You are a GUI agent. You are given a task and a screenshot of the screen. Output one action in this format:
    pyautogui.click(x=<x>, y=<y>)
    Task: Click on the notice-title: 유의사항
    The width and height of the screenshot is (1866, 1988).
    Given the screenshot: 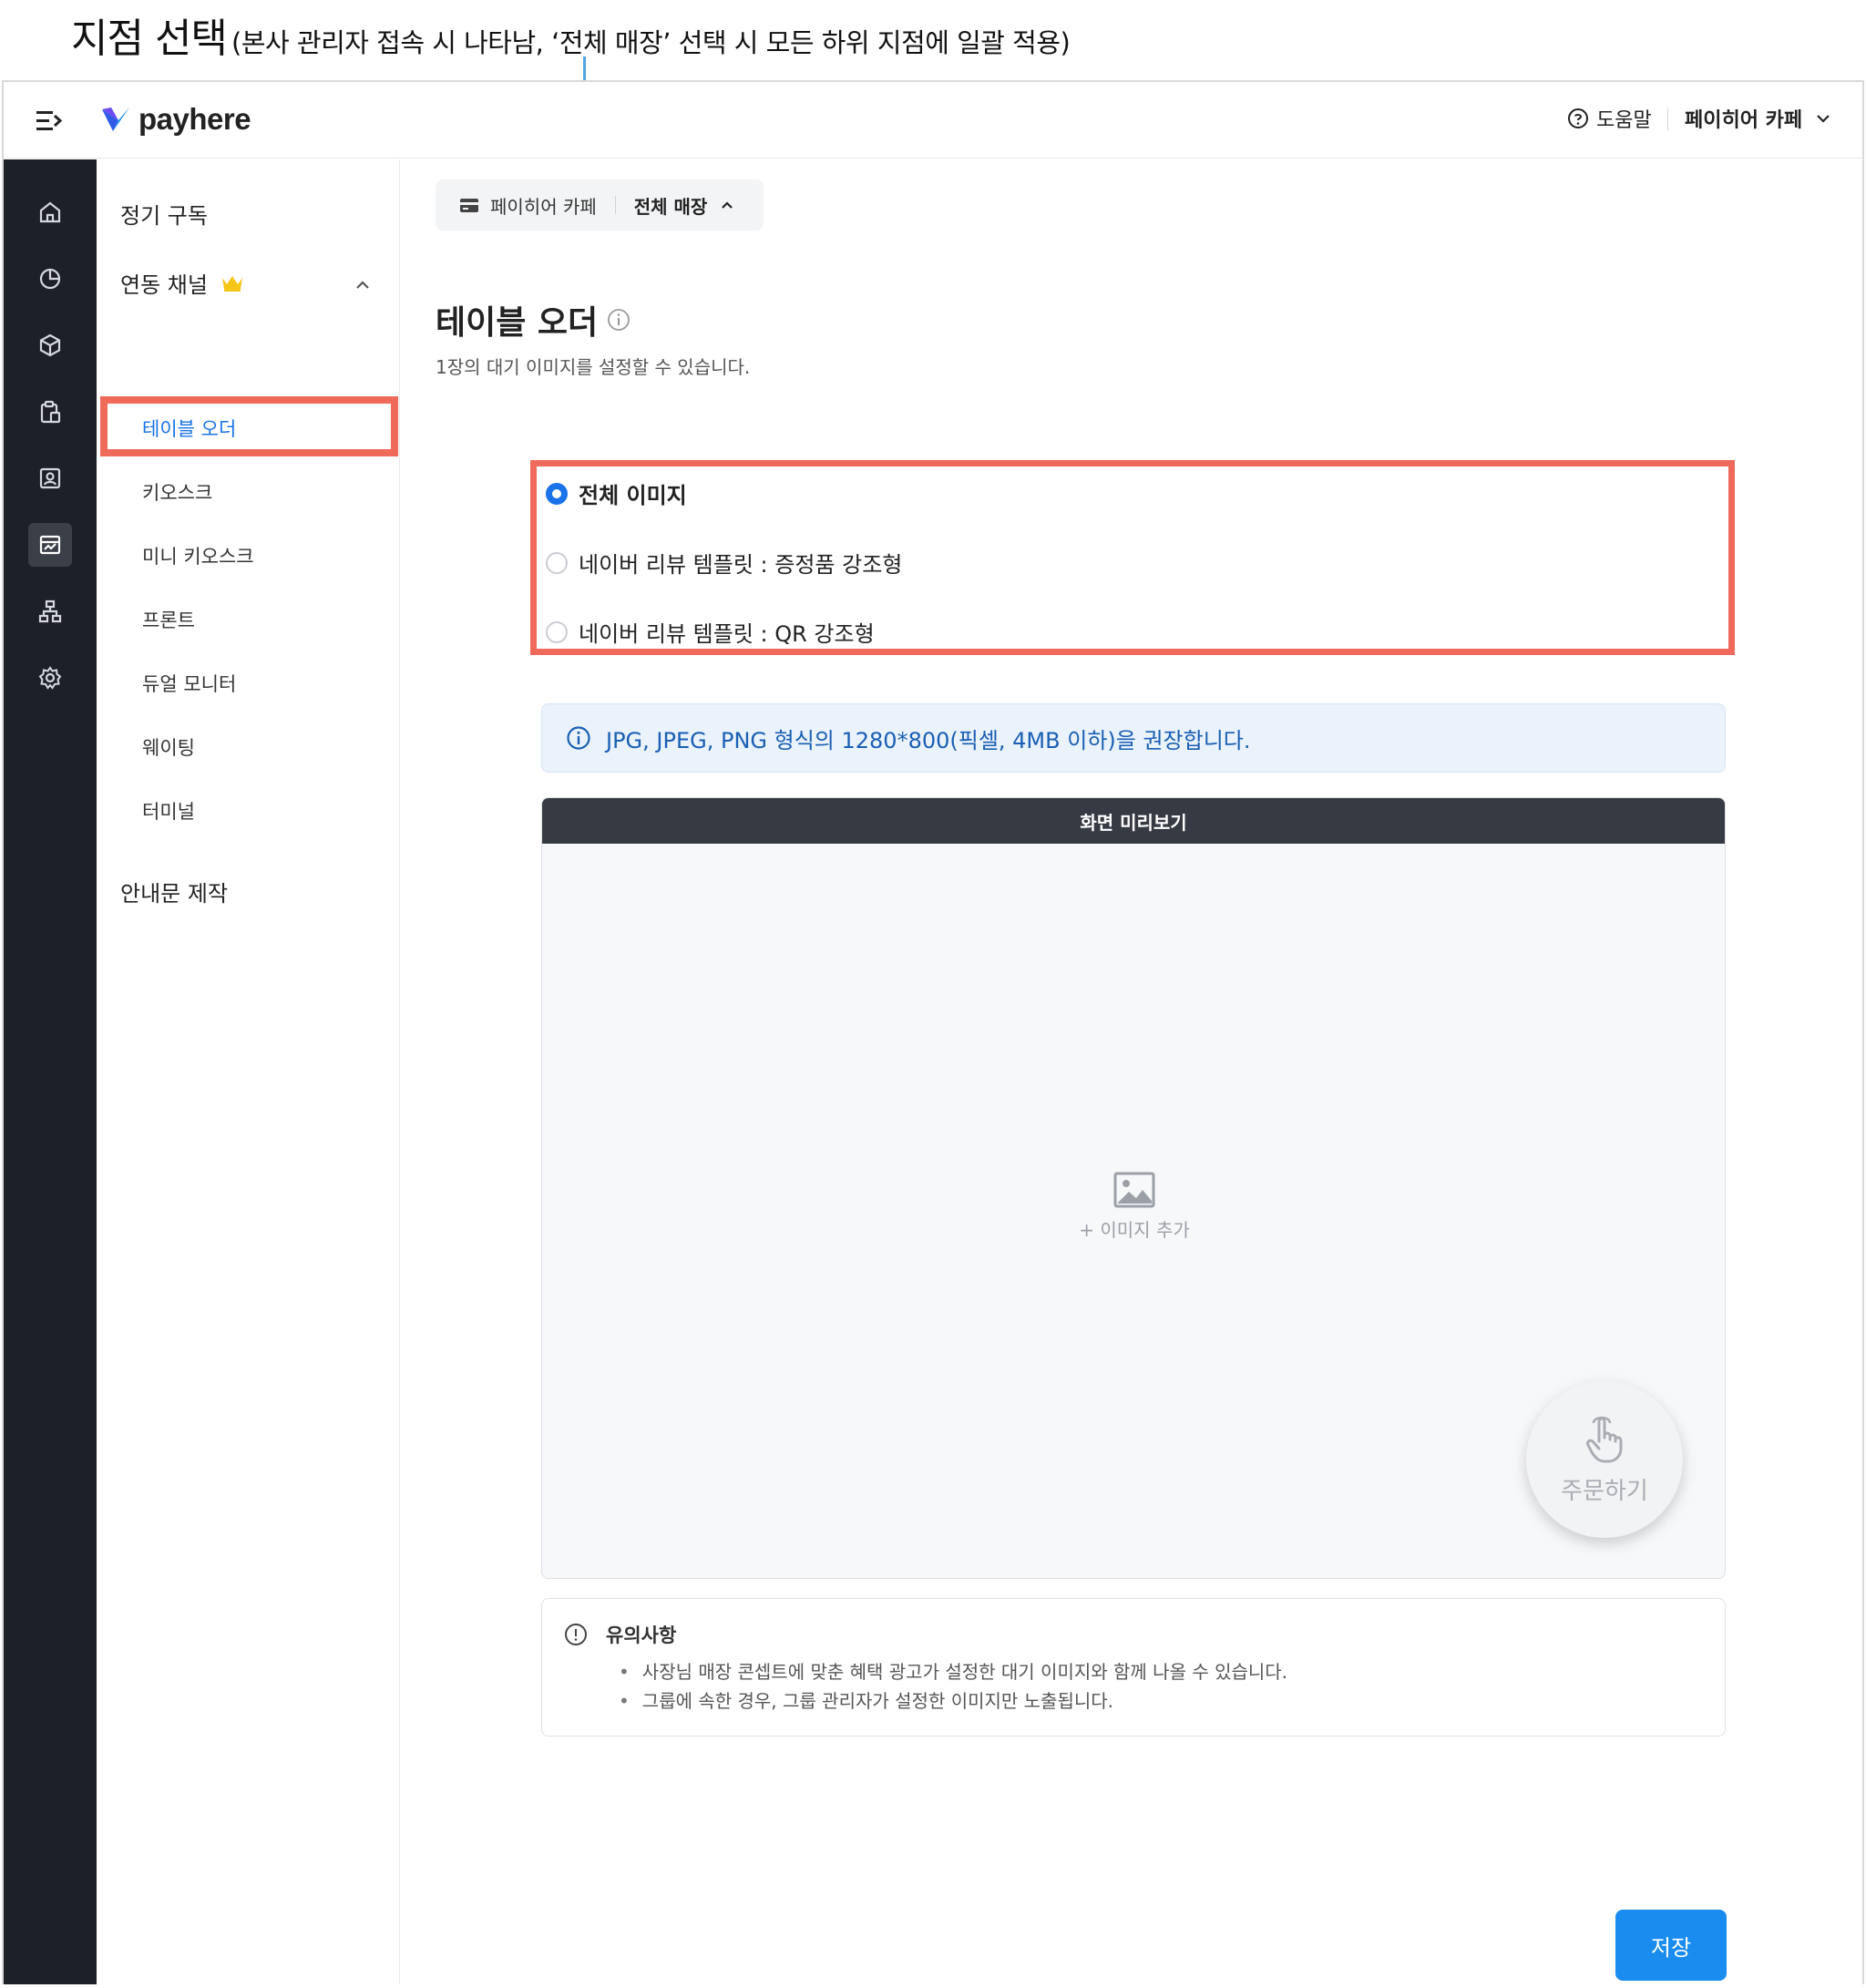 What is the action you would take?
    pyautogui.click(x=620, y=1634)
    